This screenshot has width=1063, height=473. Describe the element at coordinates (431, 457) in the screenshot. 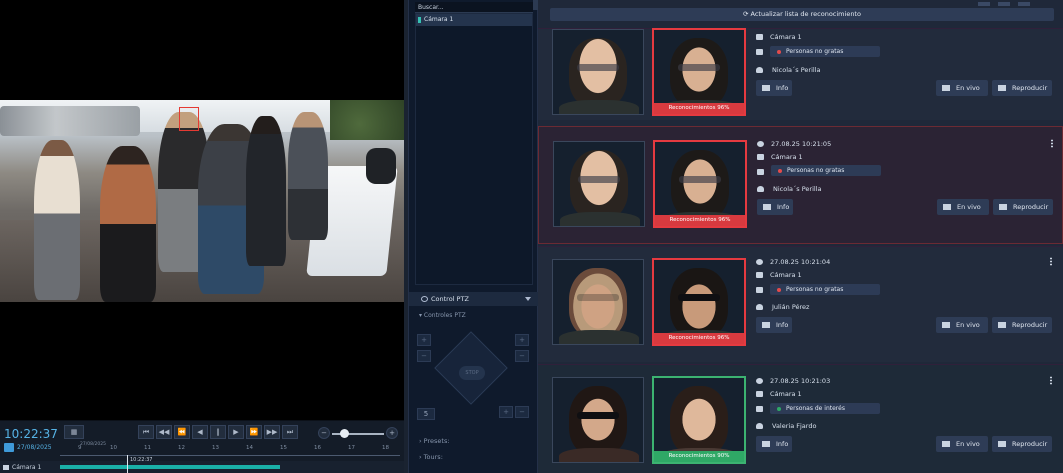

I see `tours-section: › Tours:` at that location.